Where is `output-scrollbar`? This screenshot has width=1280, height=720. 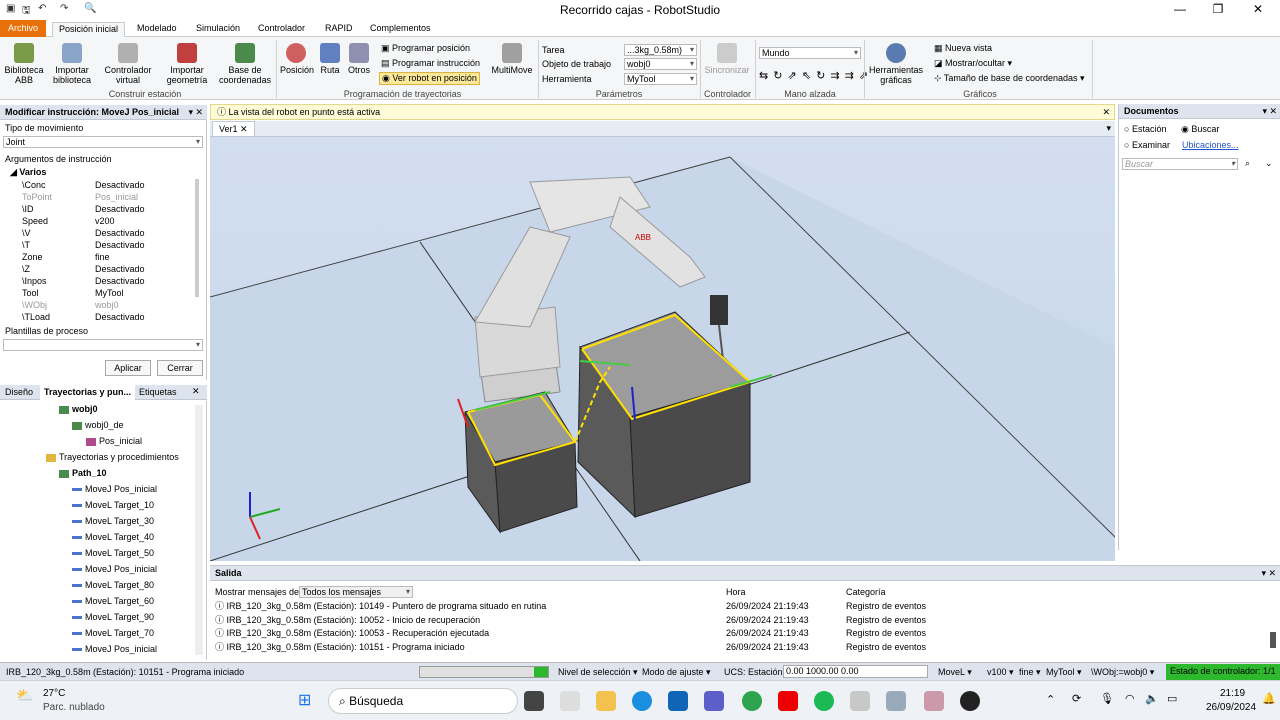
output-scrollbar is located at coordinates (1273, 640).